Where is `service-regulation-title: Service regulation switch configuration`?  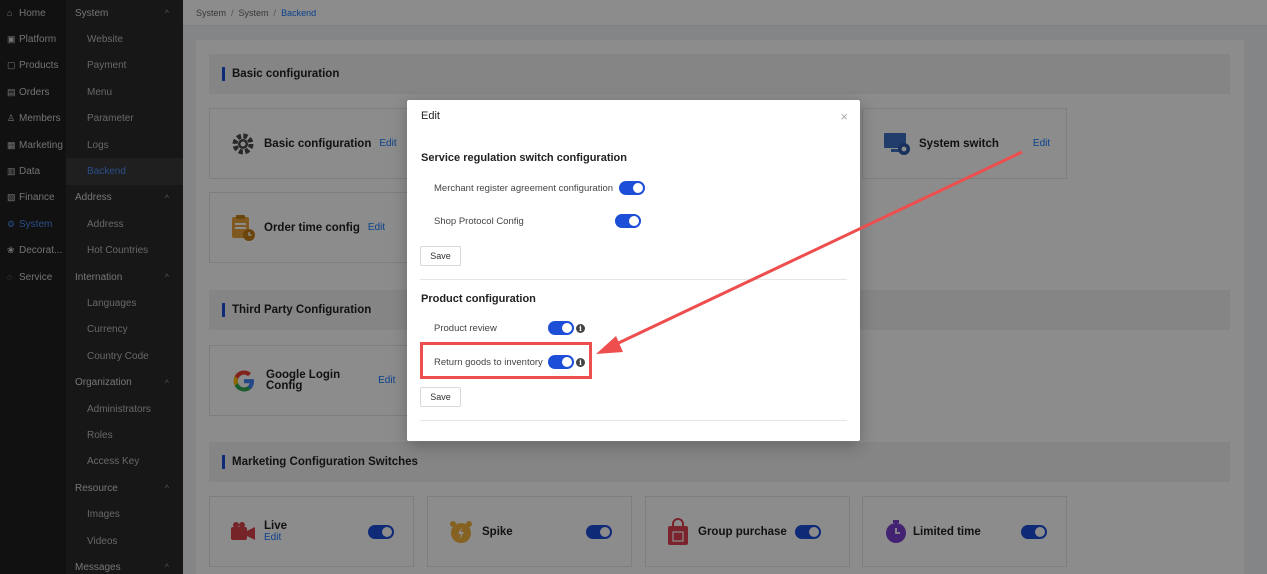 service-regulation-title: Service regulation switch configuration is located at coordinates (524, 158).